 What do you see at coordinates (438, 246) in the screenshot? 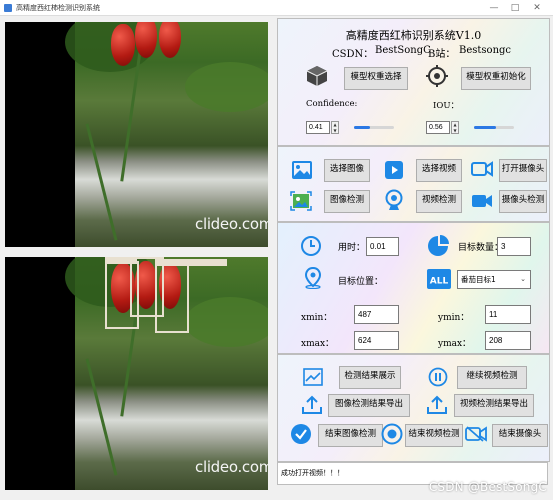
I see `pie-chart-icon` at bounding box center [438, 246].